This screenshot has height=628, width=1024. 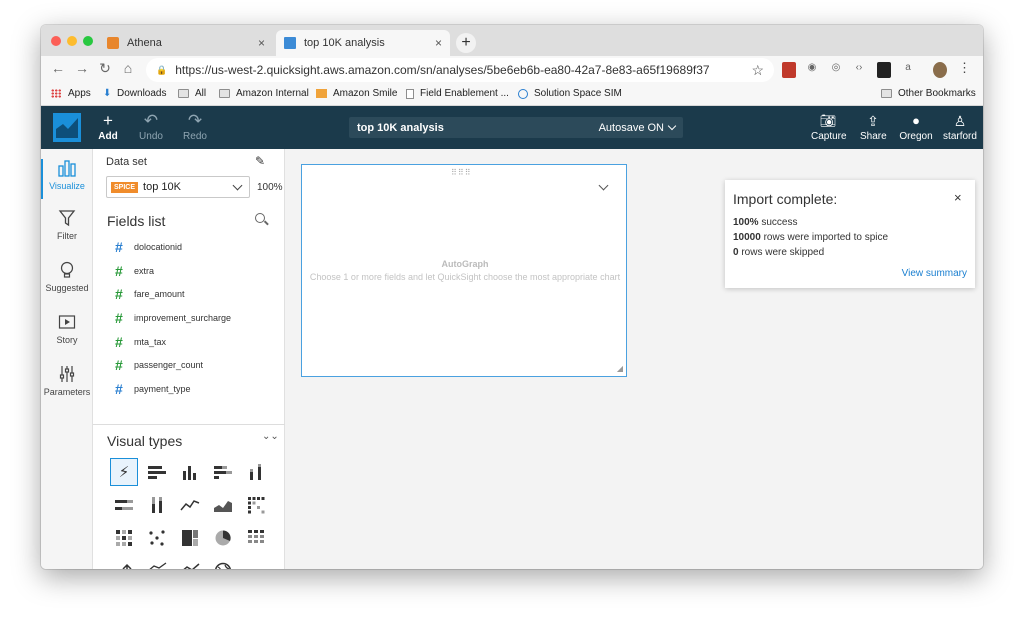 I want to click on line-visual-button, so click(x=190, y=505).